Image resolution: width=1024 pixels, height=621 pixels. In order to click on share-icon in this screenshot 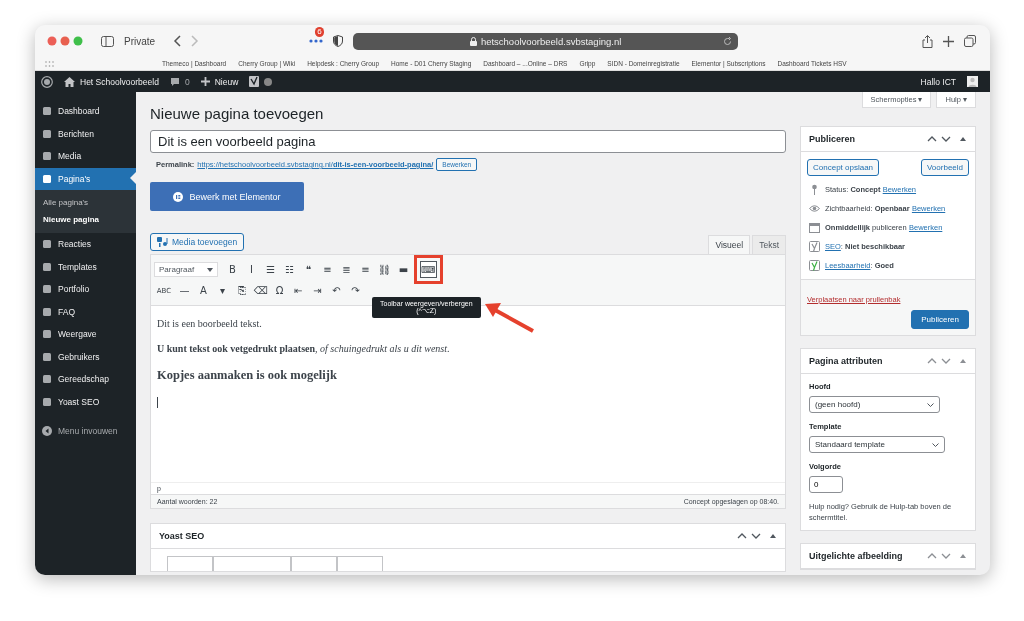, I will do `click(927, 41)`.